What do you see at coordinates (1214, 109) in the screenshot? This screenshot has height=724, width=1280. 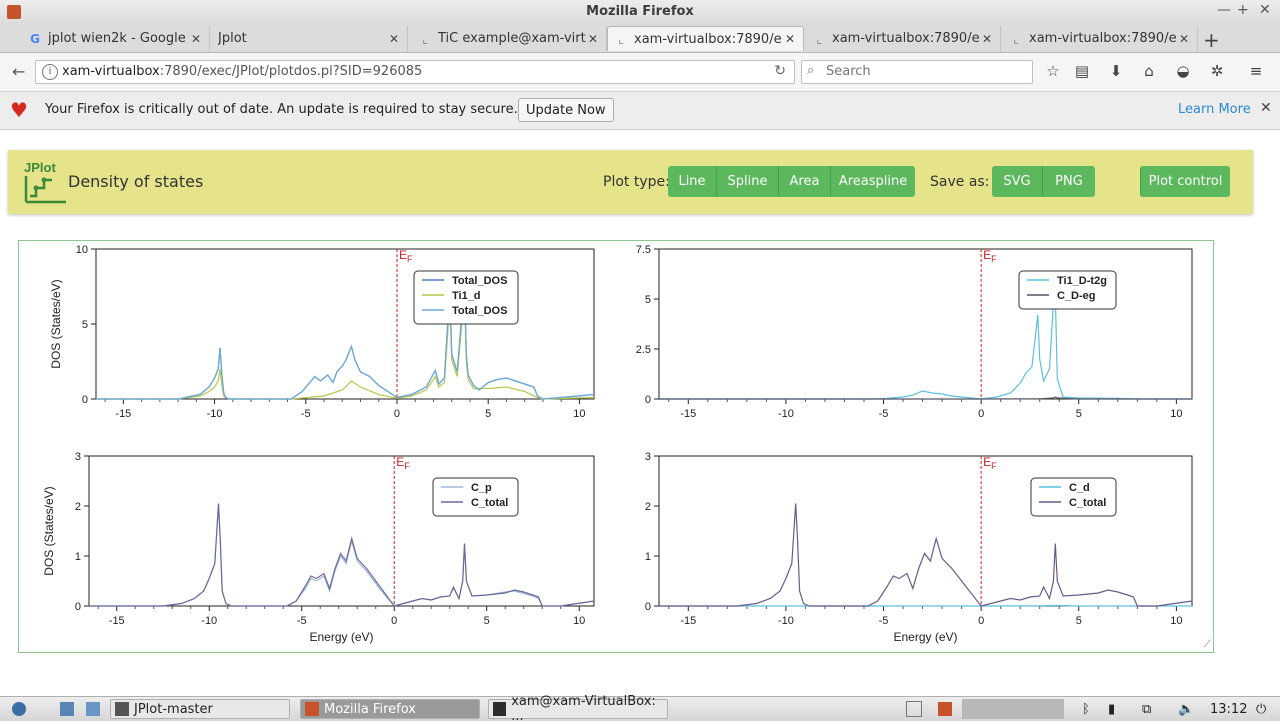 I see `learn-more-link: Learn More` at bounding box center [1214, 109].